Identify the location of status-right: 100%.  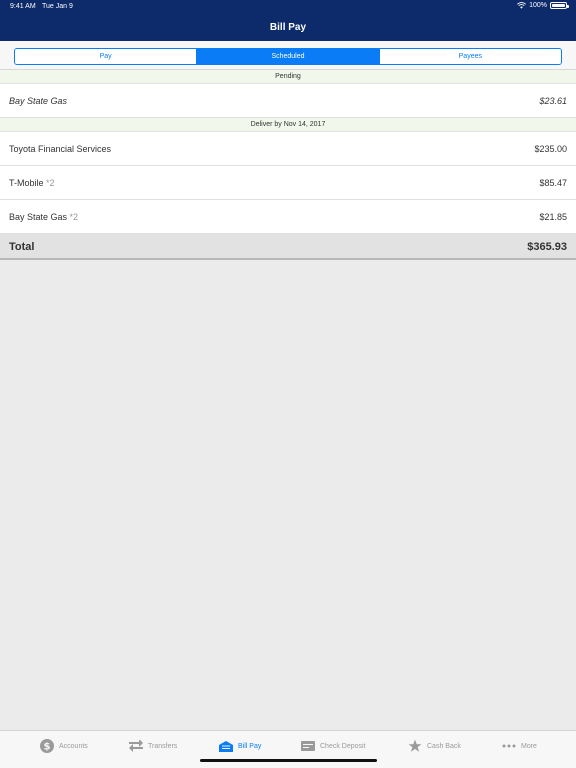
(543, 5).